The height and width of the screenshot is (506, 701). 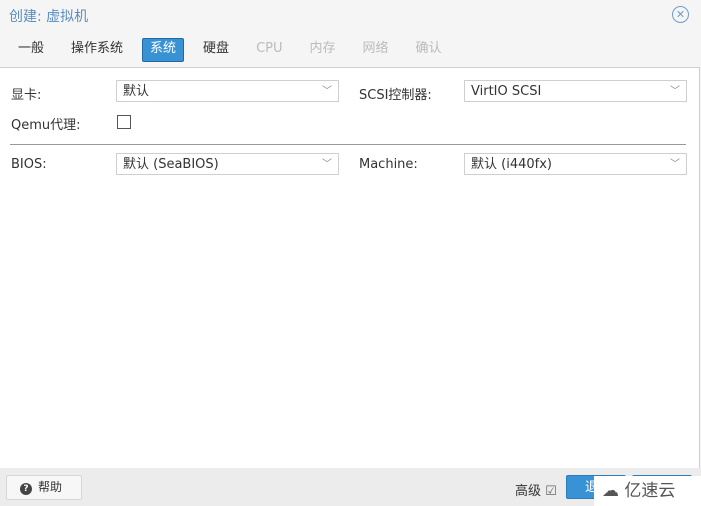 What do you see at coordinates (163, 50) in the screenshot?
I see `tab-system: 系统` at bounding box center [163, 50].